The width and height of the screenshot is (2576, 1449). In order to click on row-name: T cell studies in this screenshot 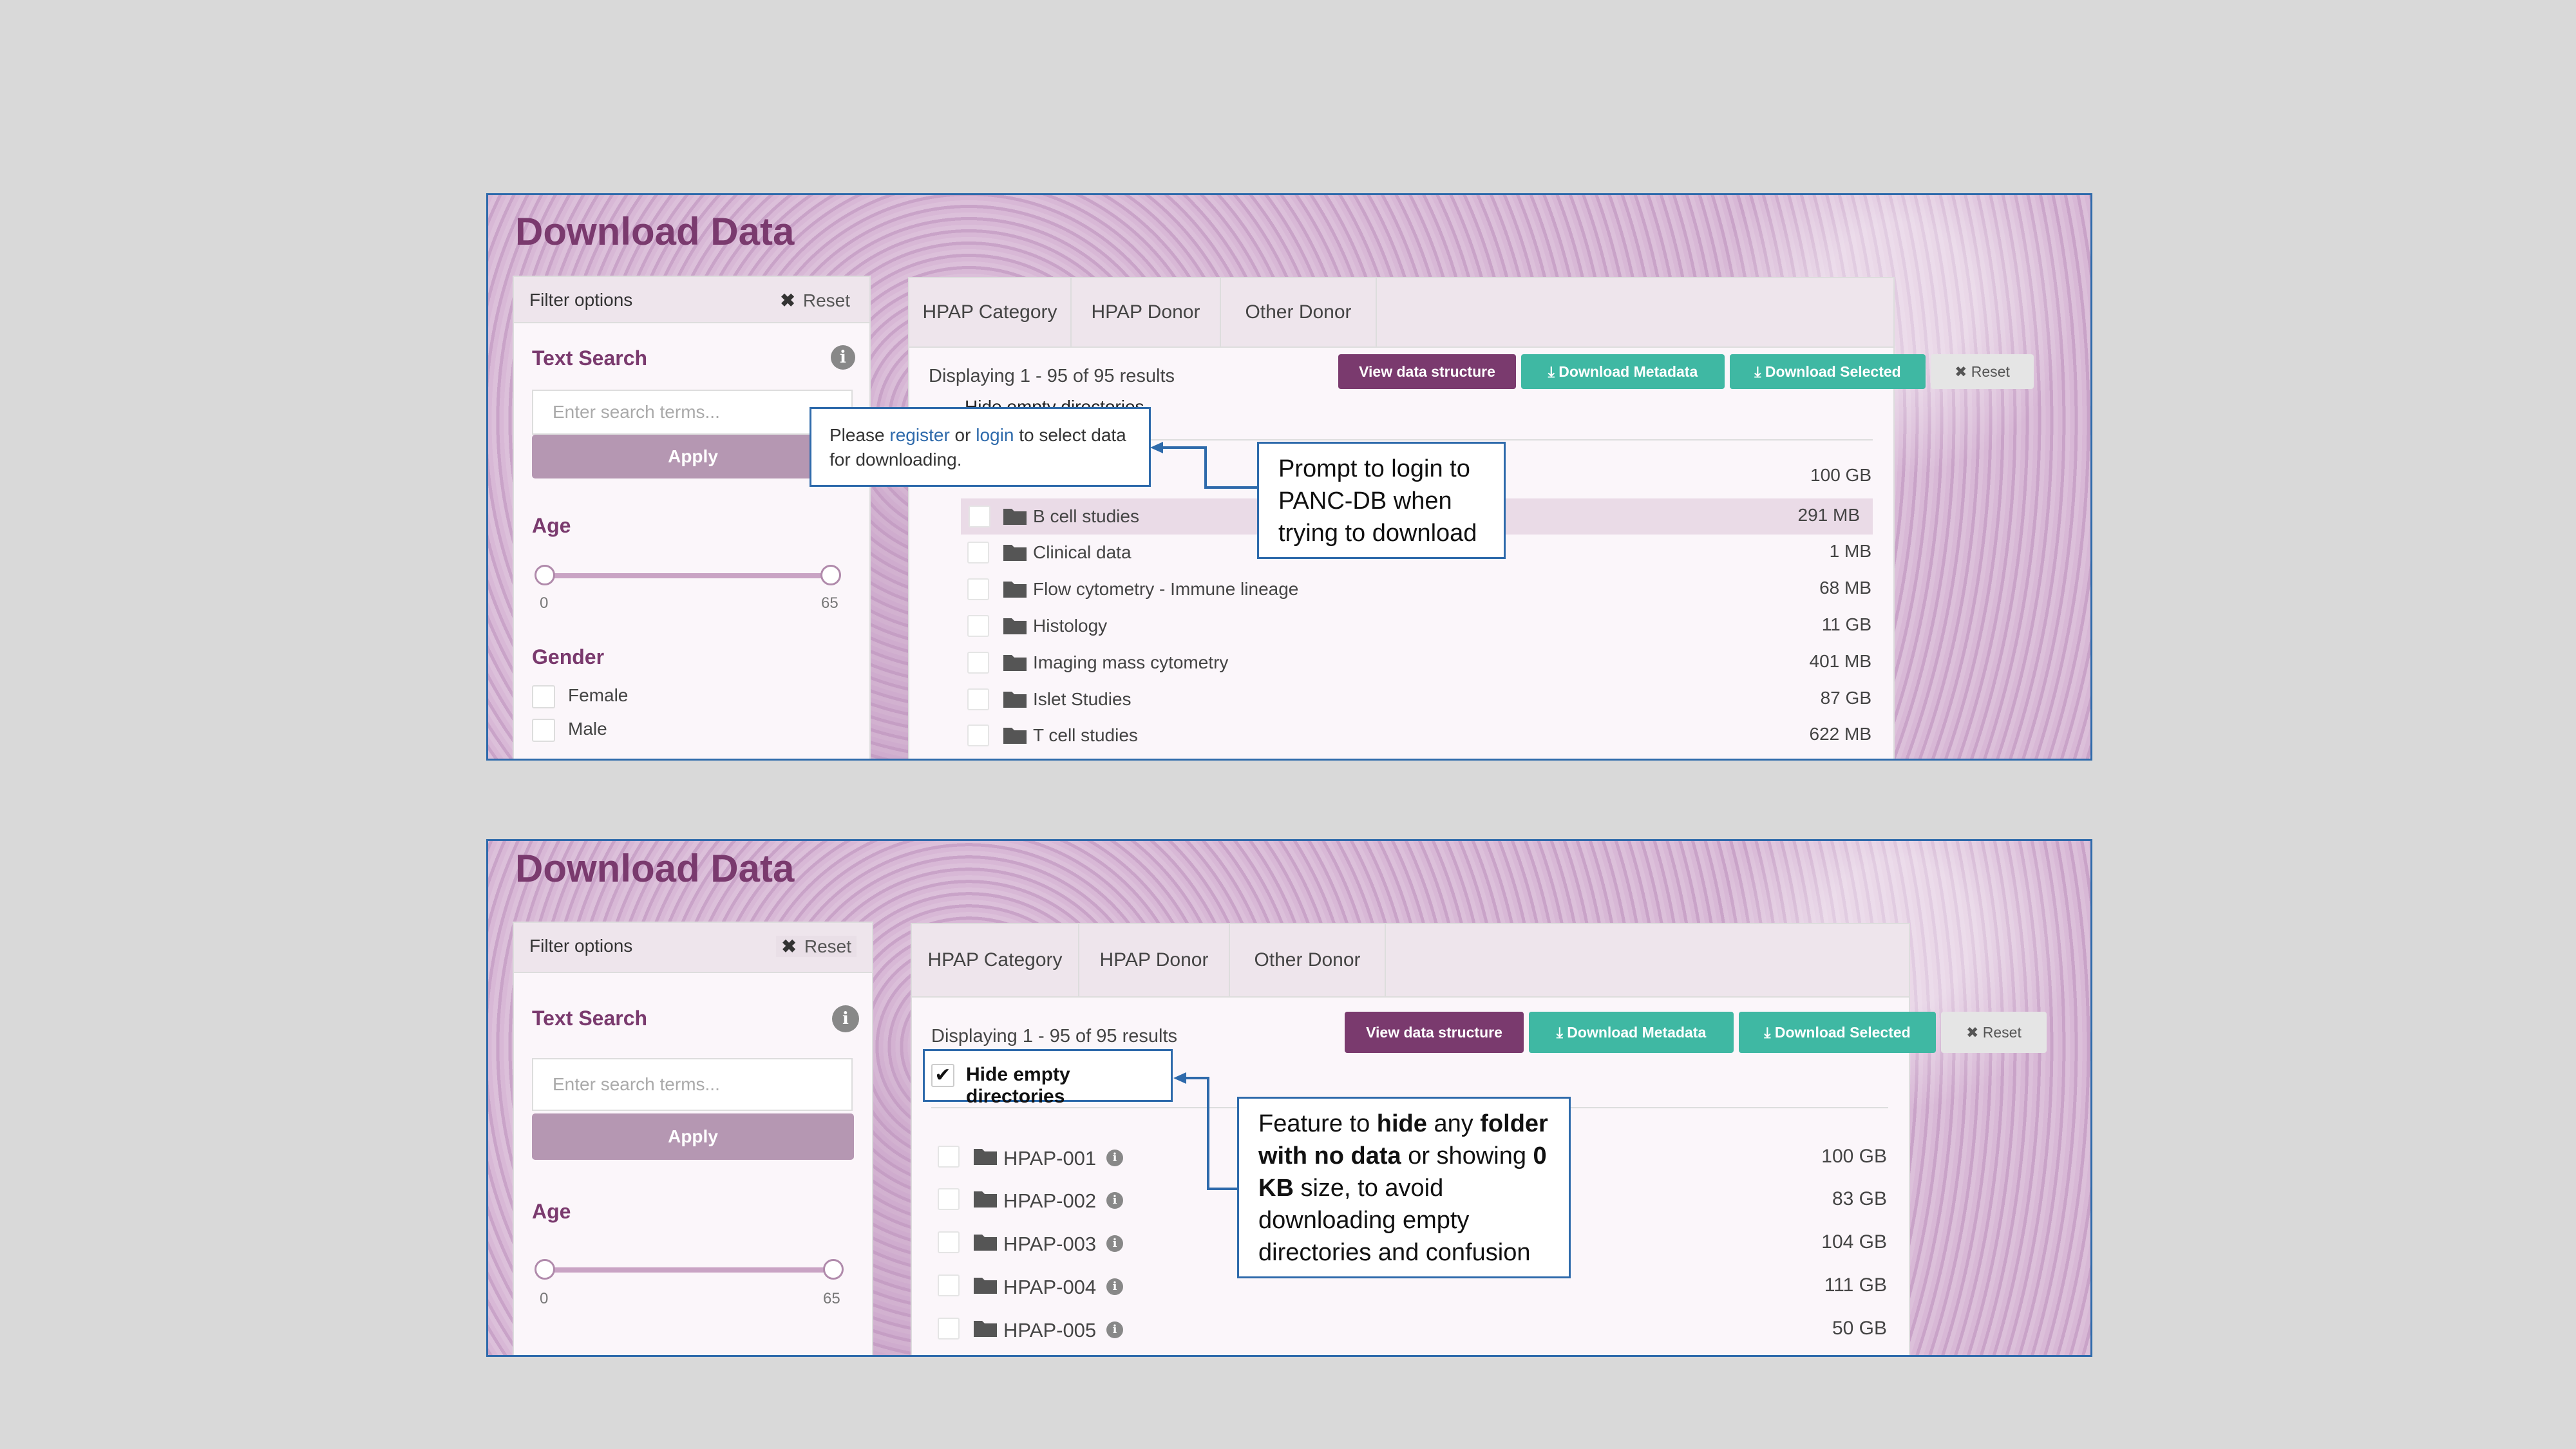, I will do `click(1085, 735)`.